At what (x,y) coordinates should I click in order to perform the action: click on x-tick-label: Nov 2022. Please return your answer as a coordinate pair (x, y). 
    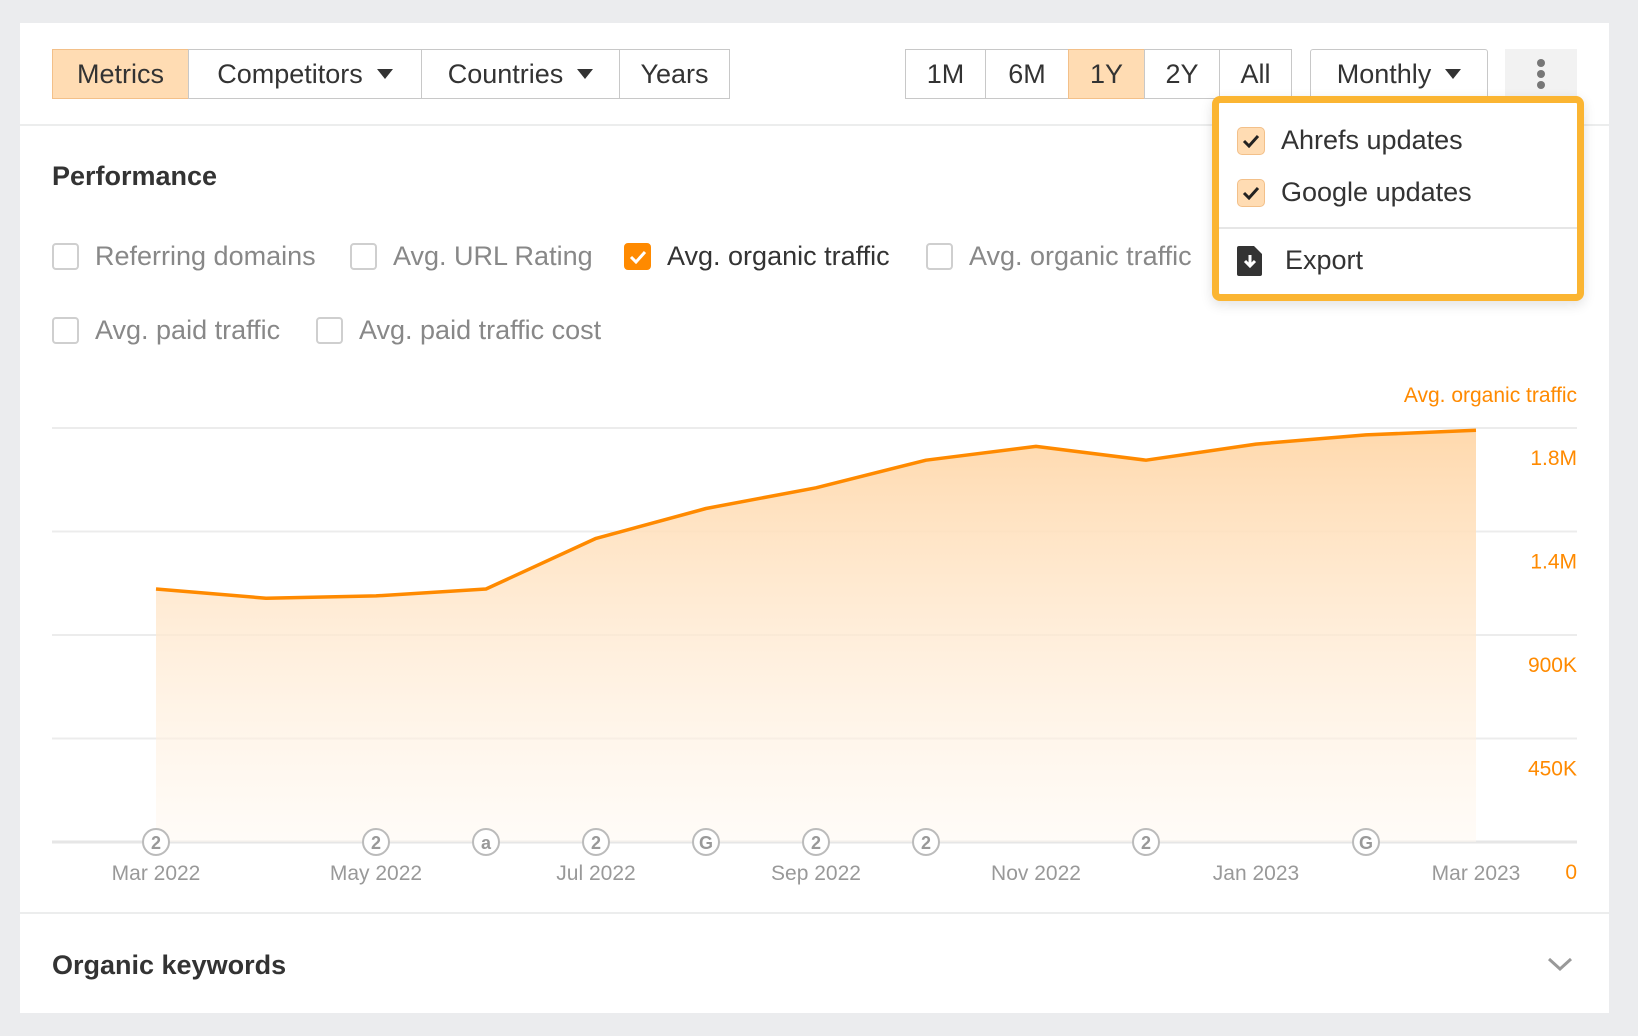
    Looking at the image, I should click on (1036, 873).